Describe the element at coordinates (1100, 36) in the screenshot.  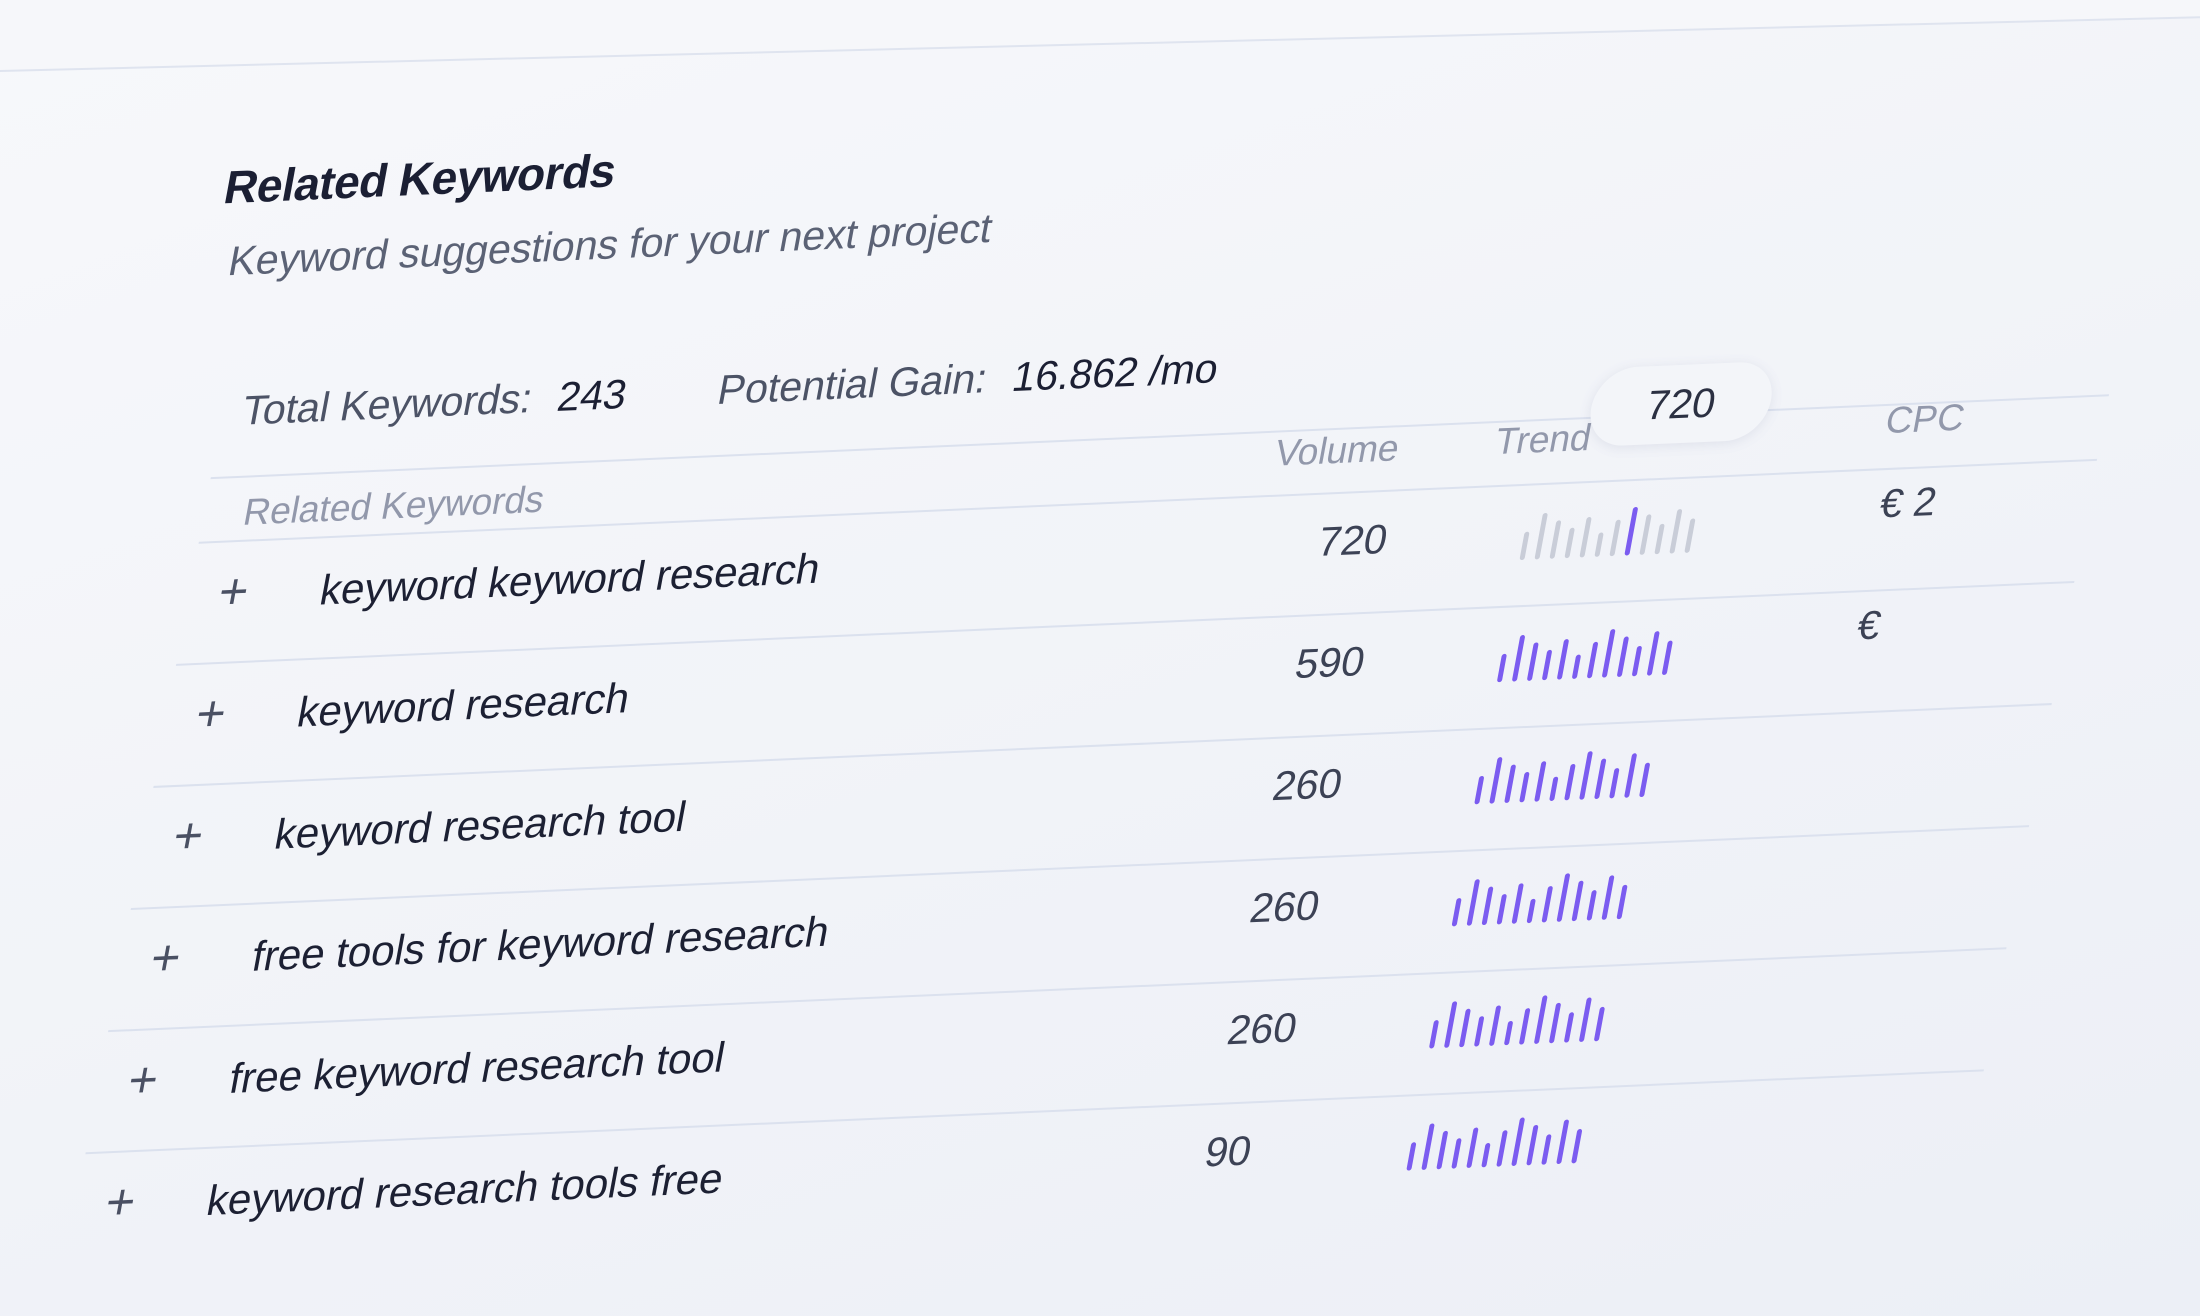
I see `top-divider` at that location.